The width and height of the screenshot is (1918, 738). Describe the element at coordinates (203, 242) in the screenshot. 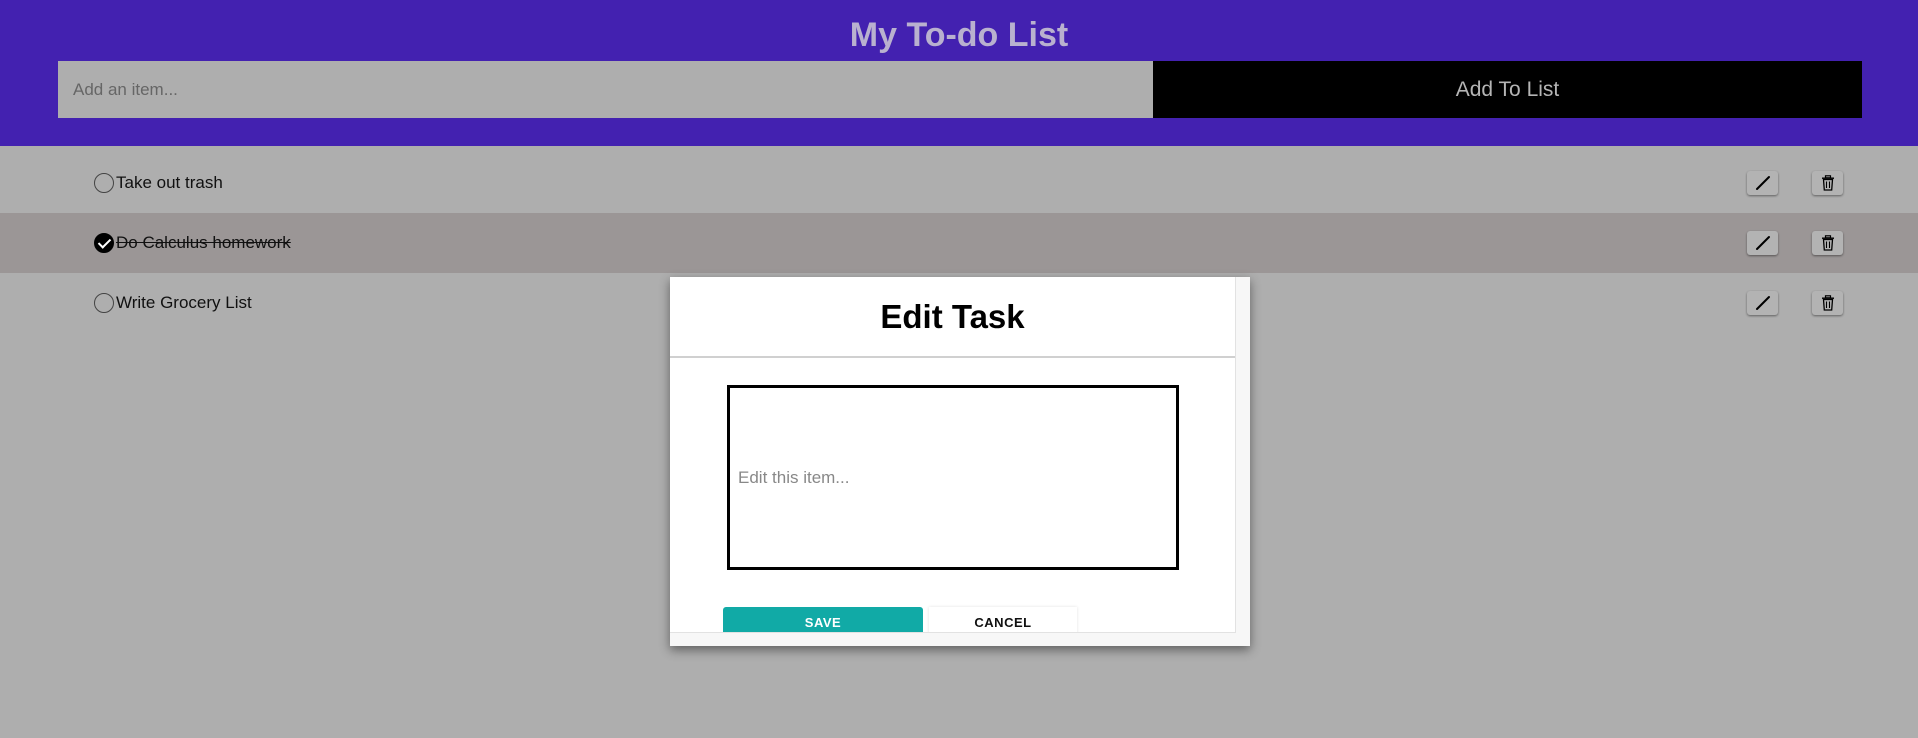

I see `todo-item-label: Do Calculus homework` at that location.